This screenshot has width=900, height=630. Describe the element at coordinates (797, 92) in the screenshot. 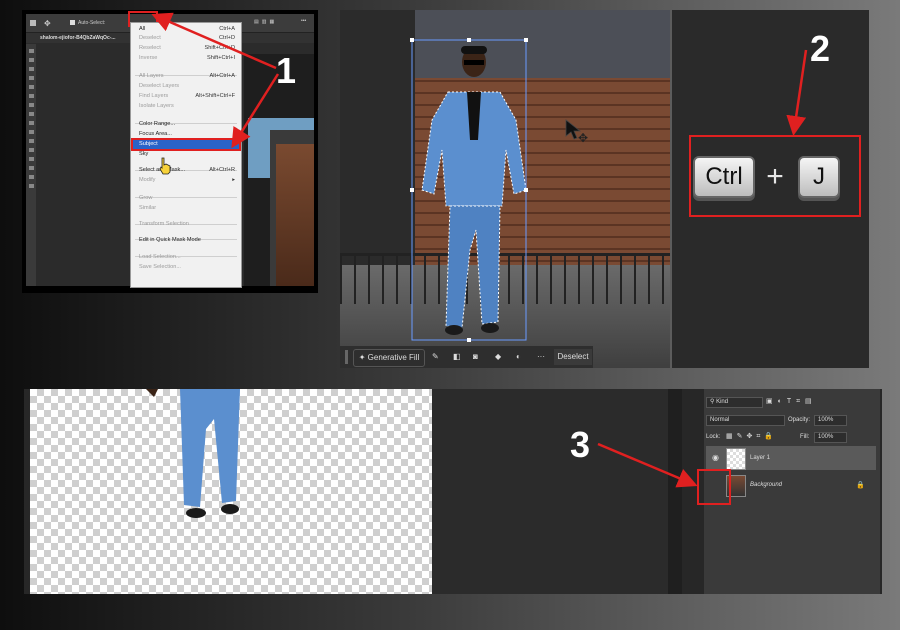

I see `arrow-to-shortcut` at that location.